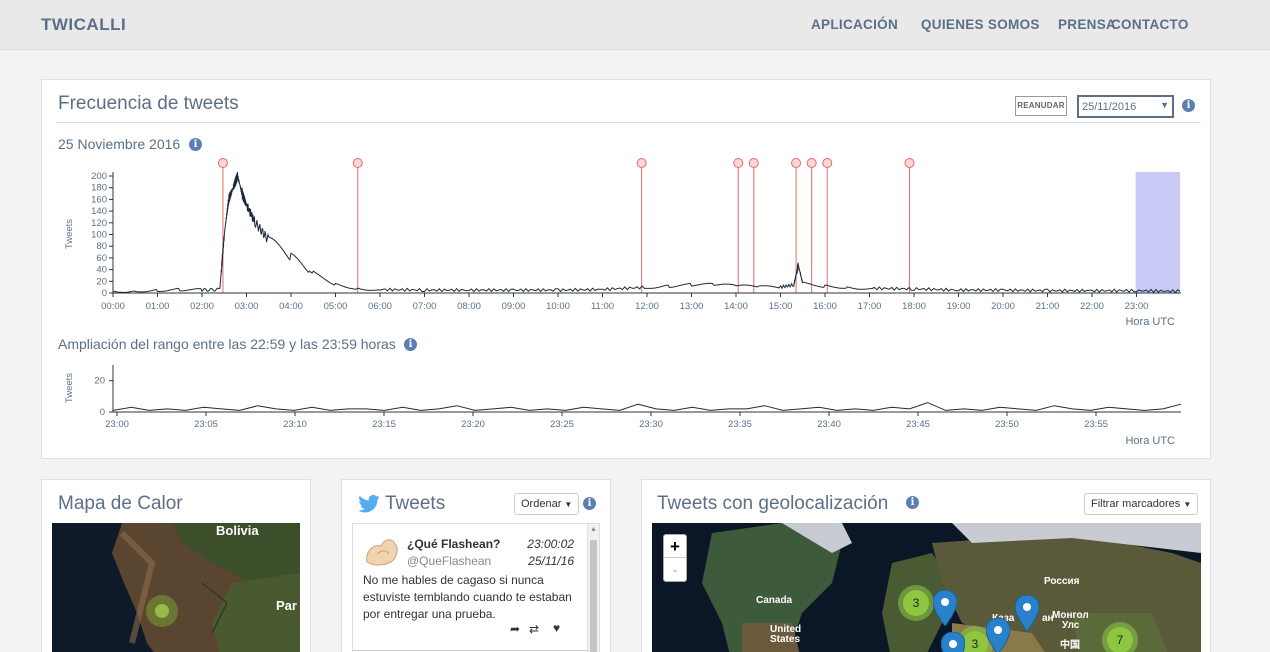 Image resolution: width=1270 pixels, height=652 pixels. I want to click on x-tick-label: 06:00, so click(380, 306).